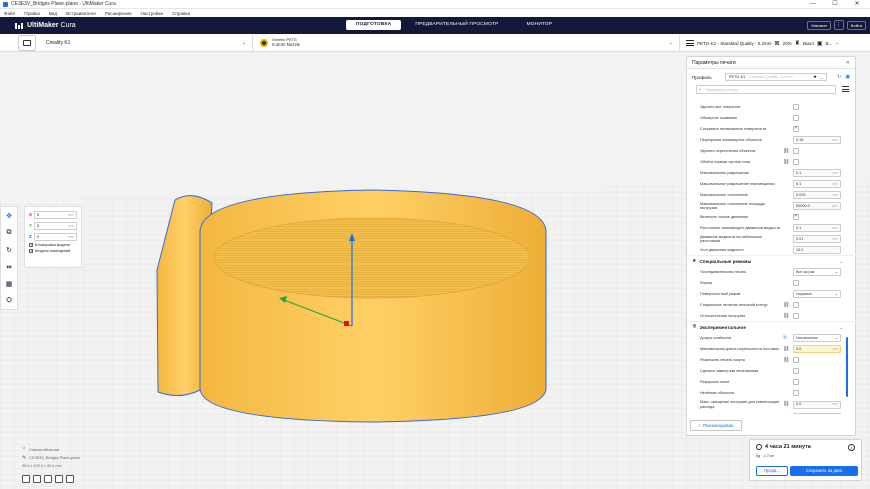  What do you see at coordinates (772, 370) in the screenshot?
I see `setting-row: Сделать замкнутым печатаемым` at bounding box center [772, 370].